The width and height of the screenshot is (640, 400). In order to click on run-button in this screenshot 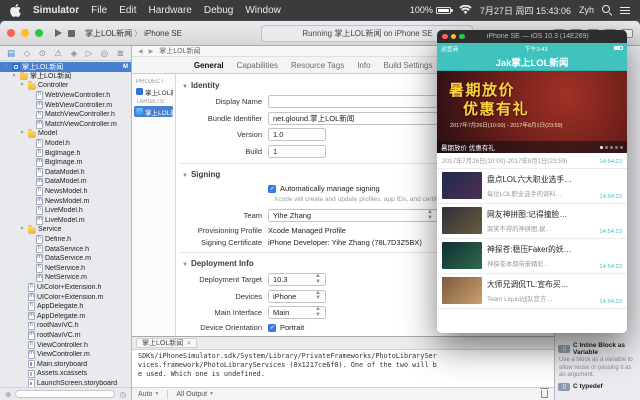, I will do `click(58, 33)`.